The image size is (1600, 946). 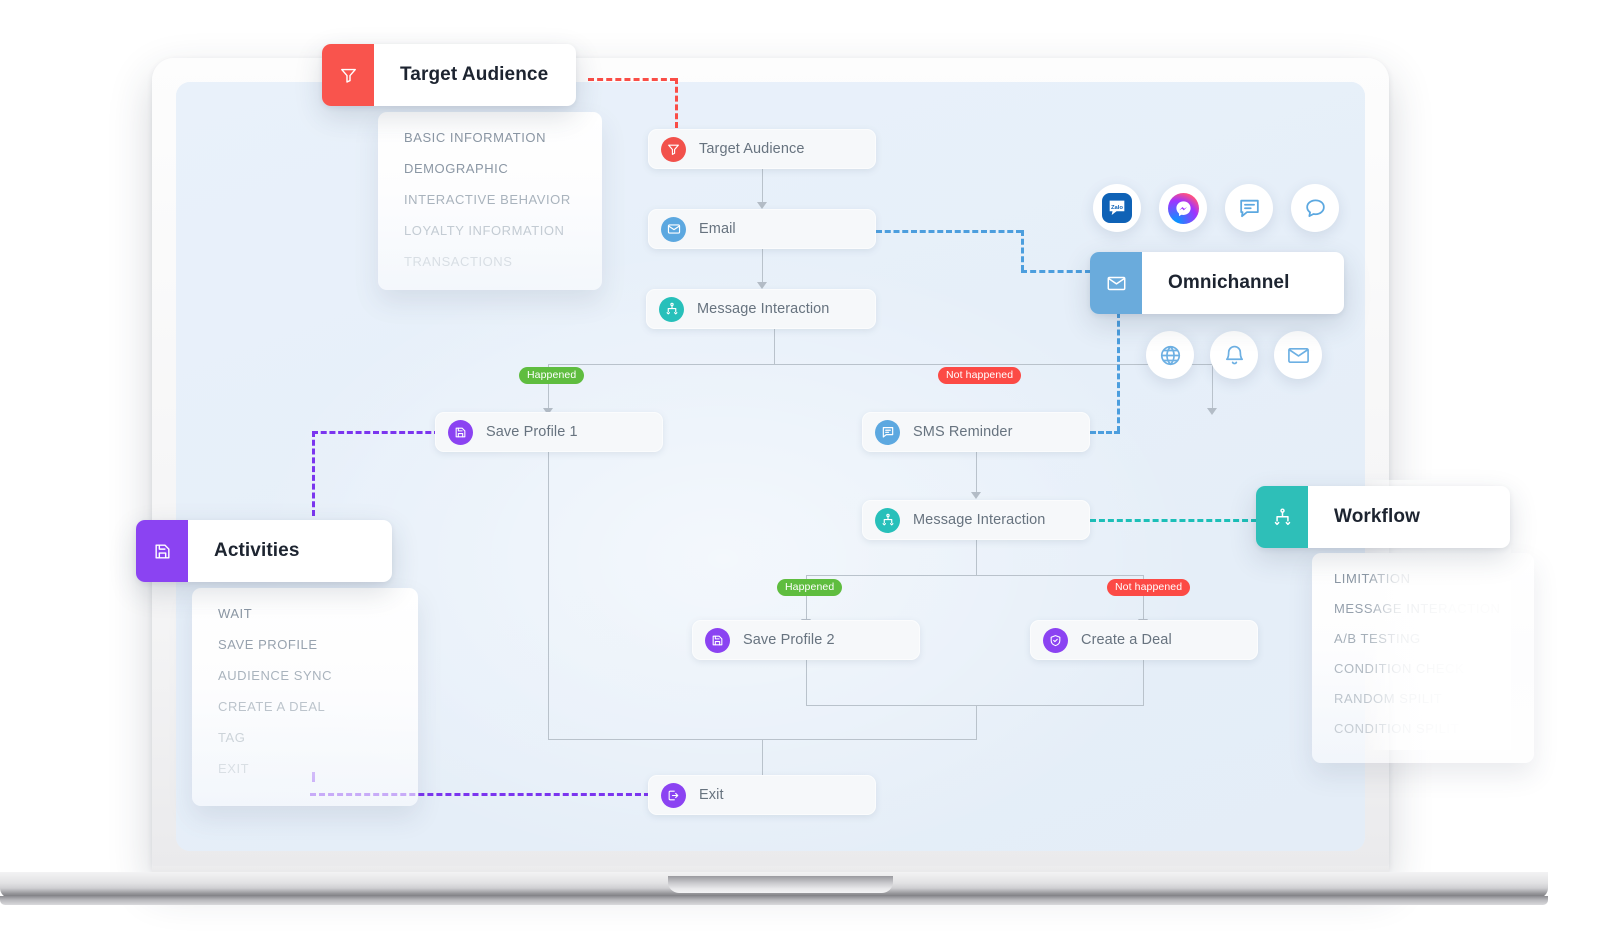 What do you see at coordinates (752, 149) in the screenshot?
I see `flow-node-label: Target Audience` at bounding box center [752, 149].